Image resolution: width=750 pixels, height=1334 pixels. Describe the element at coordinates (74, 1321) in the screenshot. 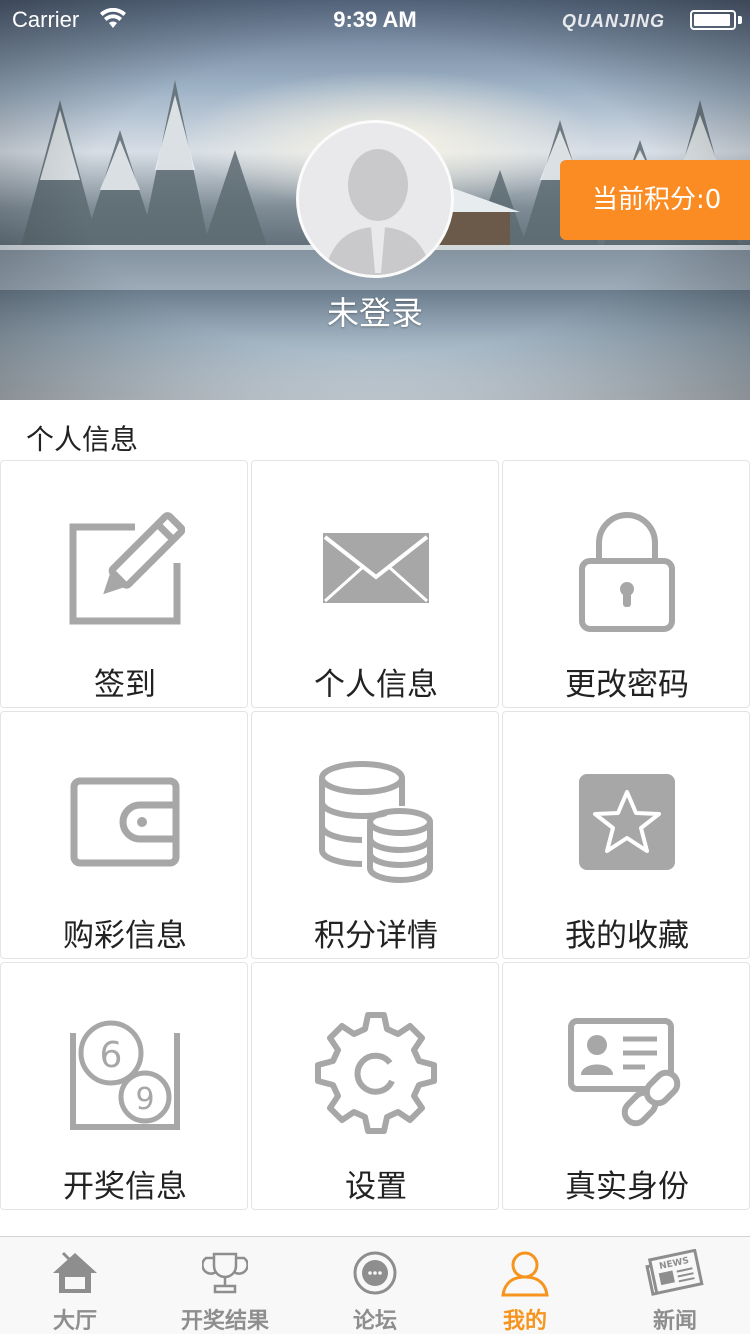

I see `tab-label: 大厅` at that location.